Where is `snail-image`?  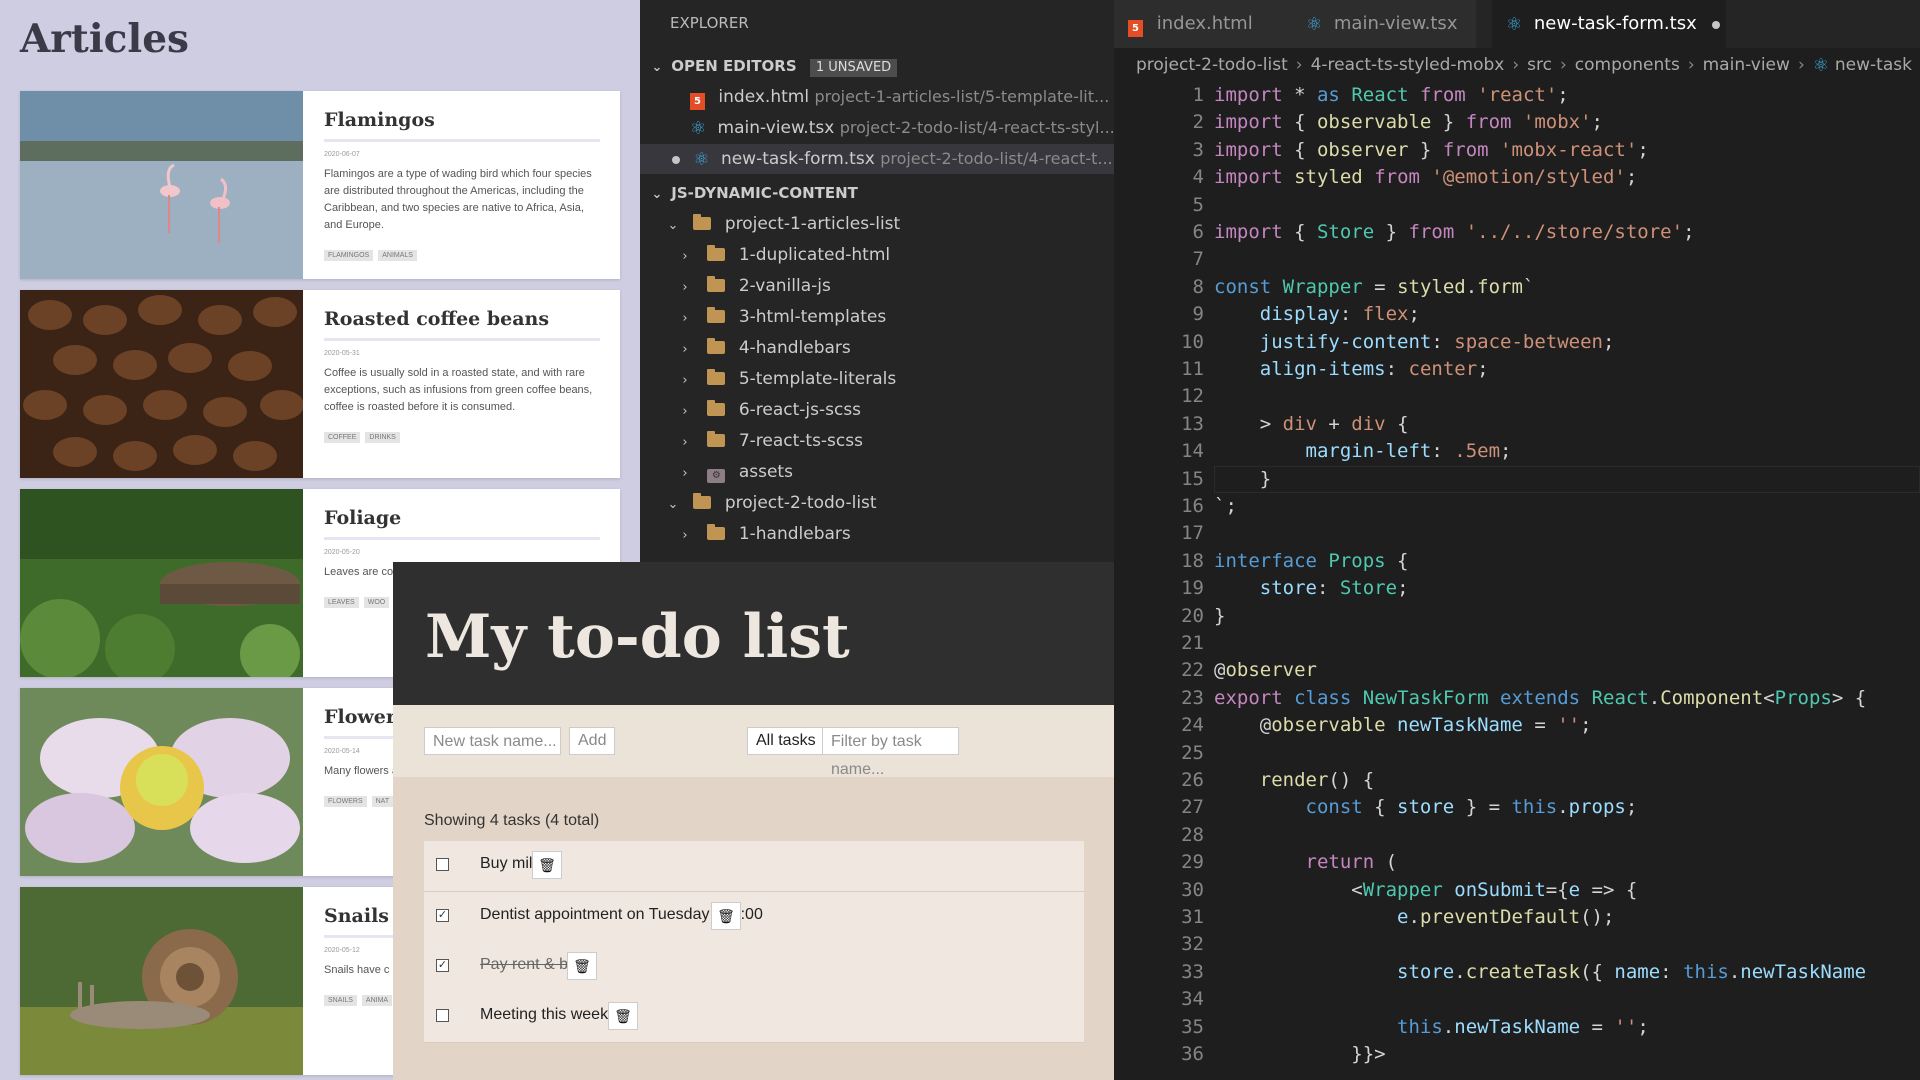
snail-image is located at coordinates (161, 981).